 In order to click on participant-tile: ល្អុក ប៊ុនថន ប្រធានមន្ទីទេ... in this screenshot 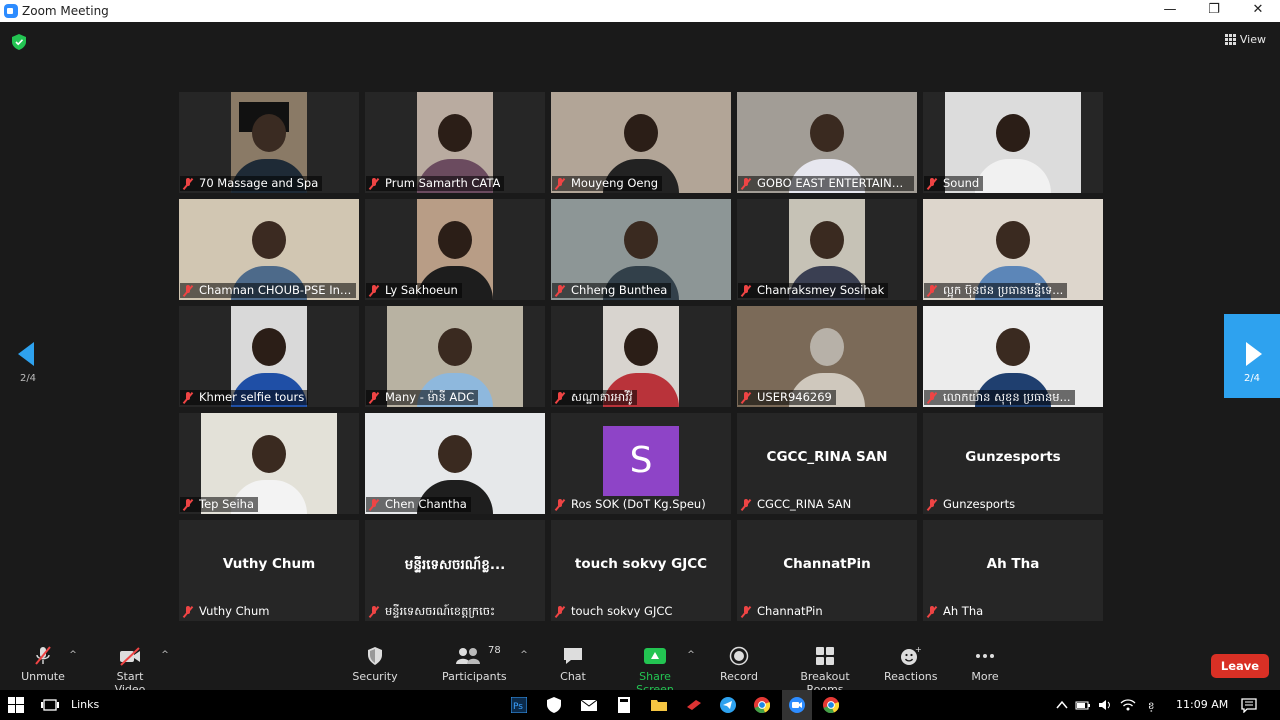, I will do `click(1013, 249)`.